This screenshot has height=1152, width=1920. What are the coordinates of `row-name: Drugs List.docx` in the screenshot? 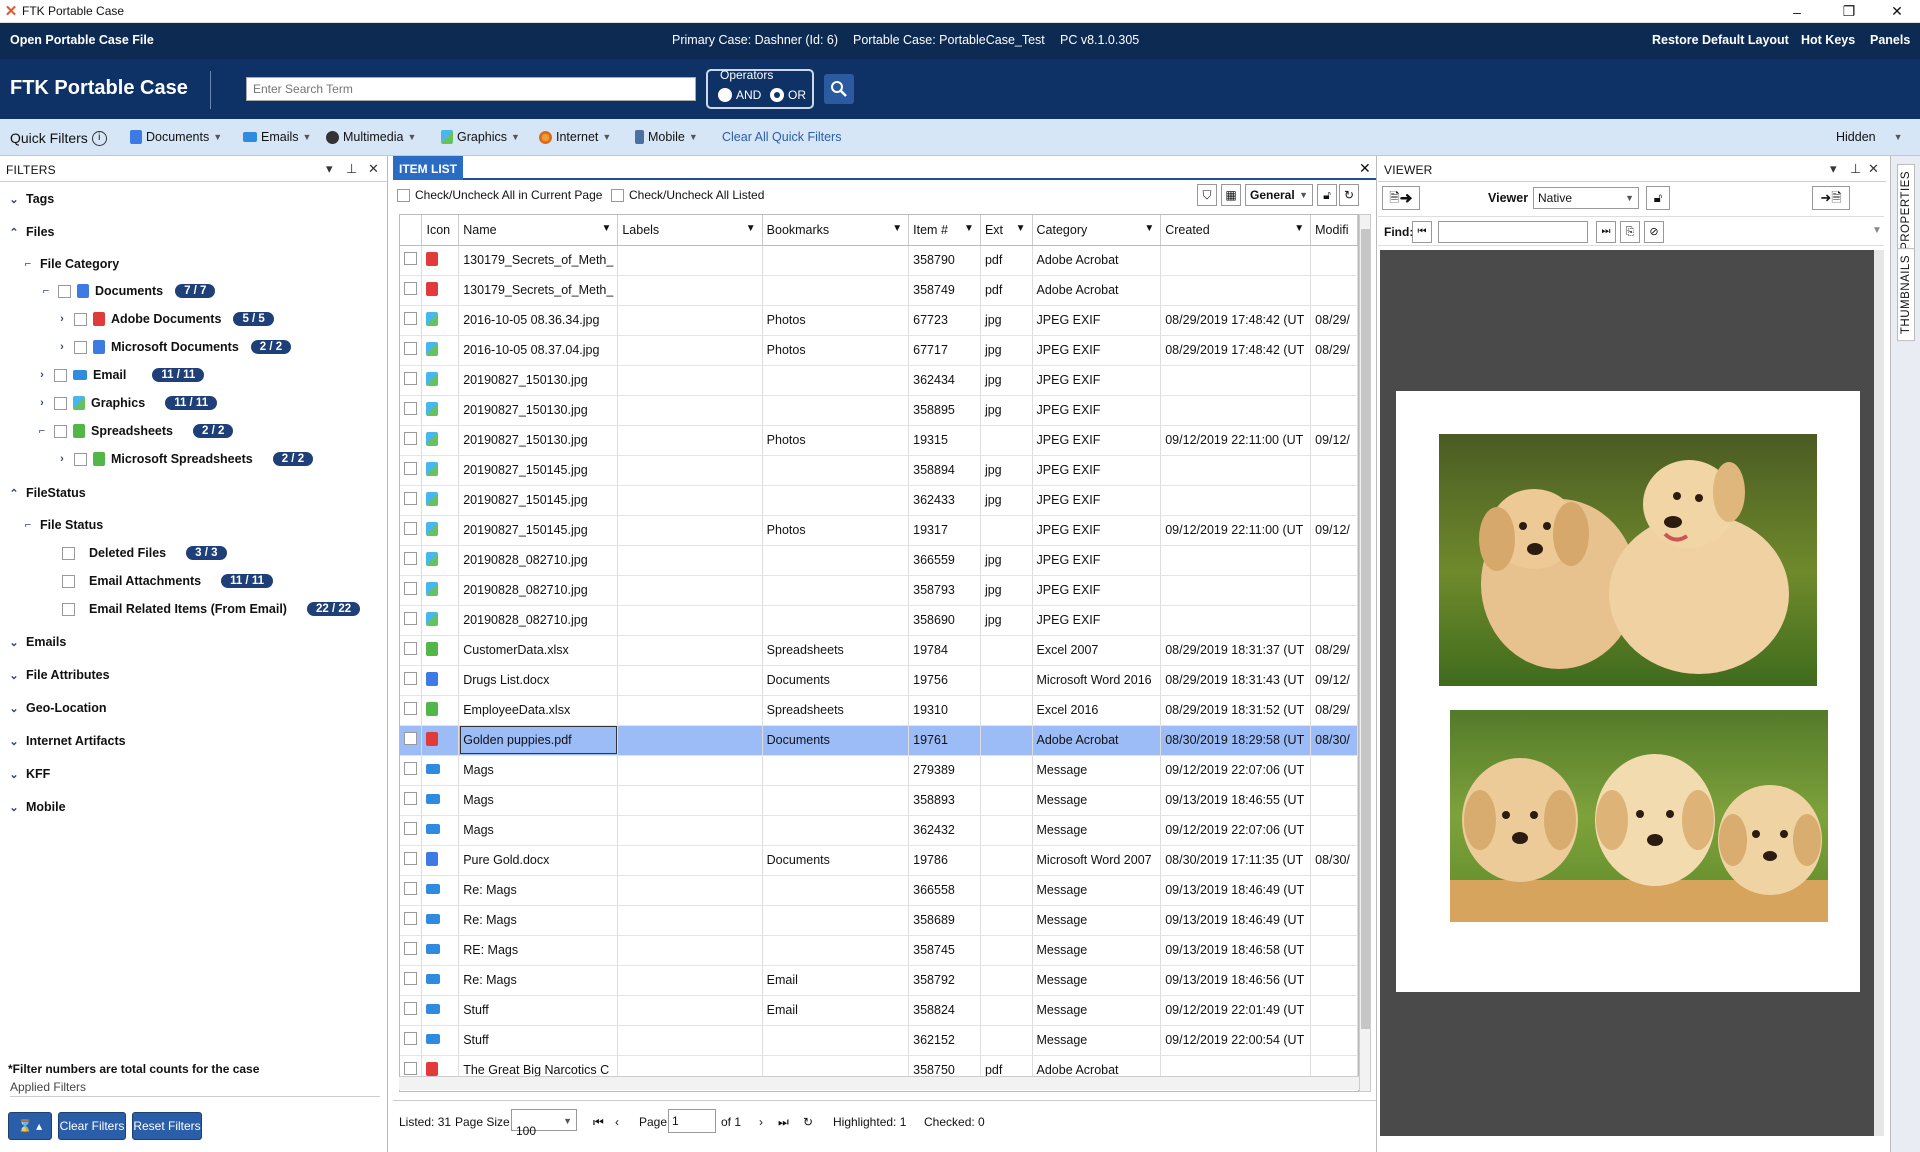 It's located at (538, 680).